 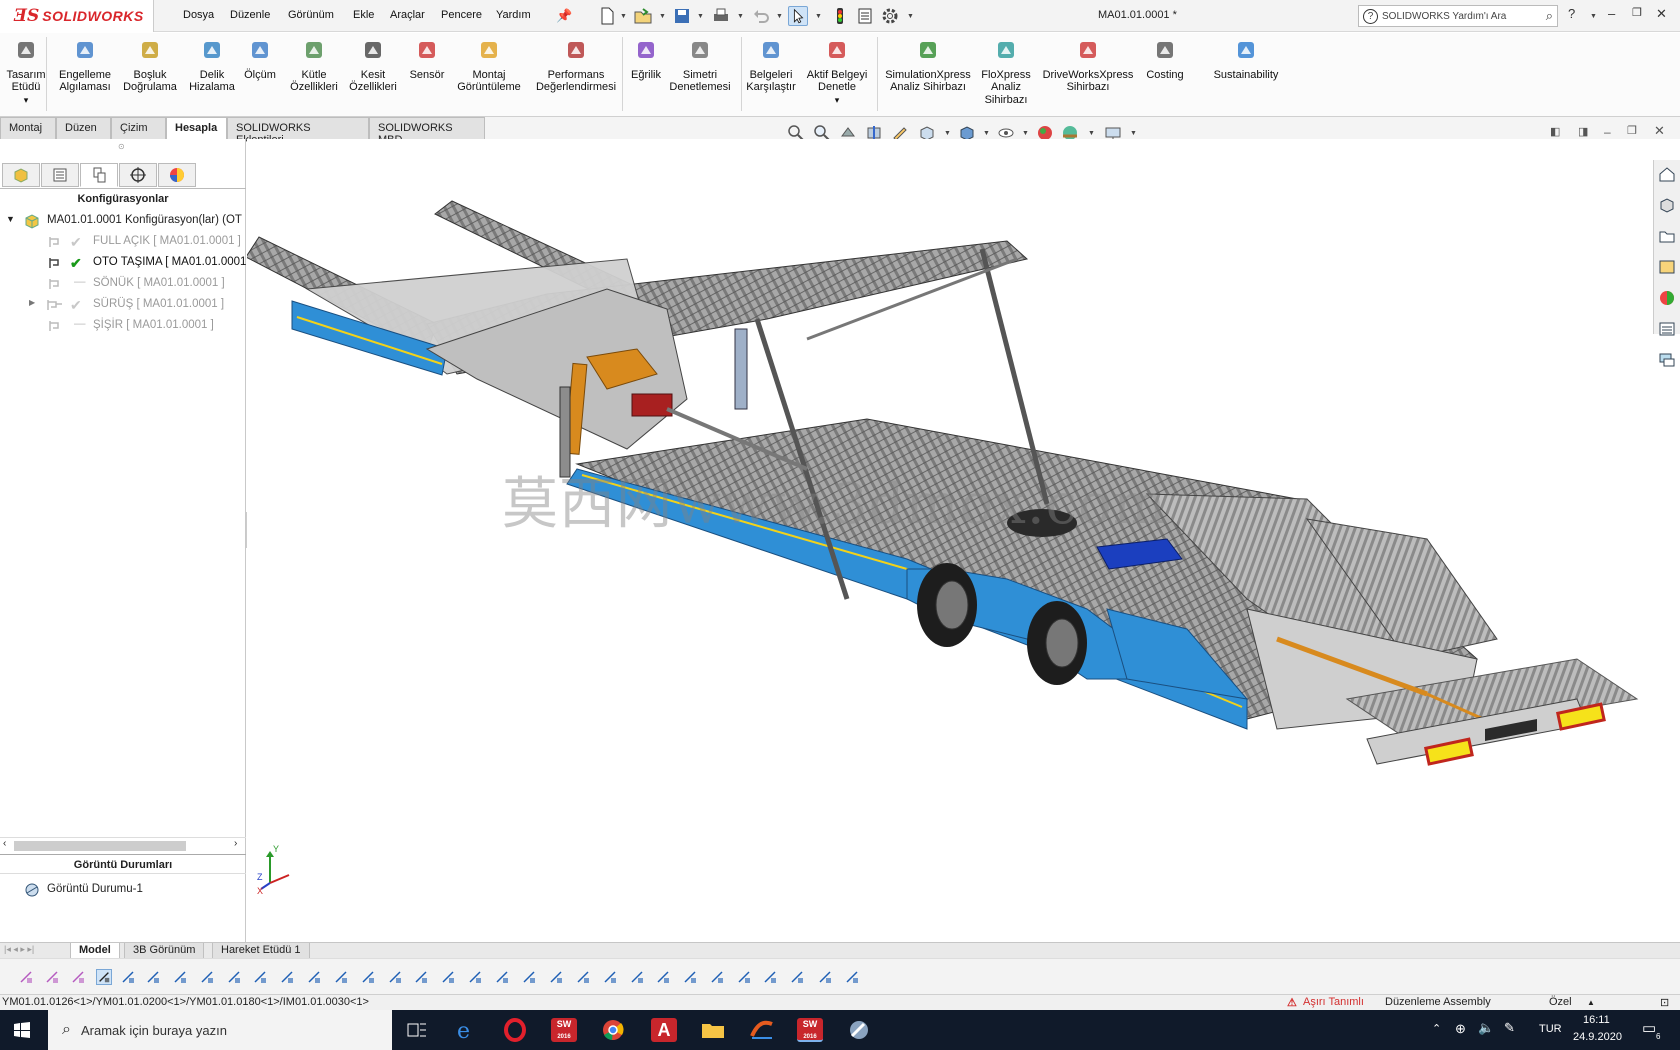 What do you see at coordinates (123, 305) in the screenshot?
I see `config-item-surus: ▶ ✔ SÜRÜŞ [ MA01.01.0001 ]` at bounding box center [123, 305].